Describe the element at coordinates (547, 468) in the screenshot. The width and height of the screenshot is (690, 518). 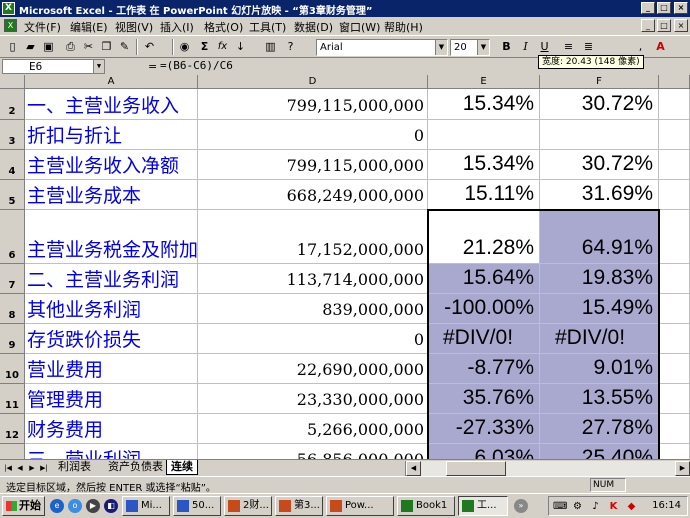
I see `horizontal-scrollbar: ◀ ▶` at that location.